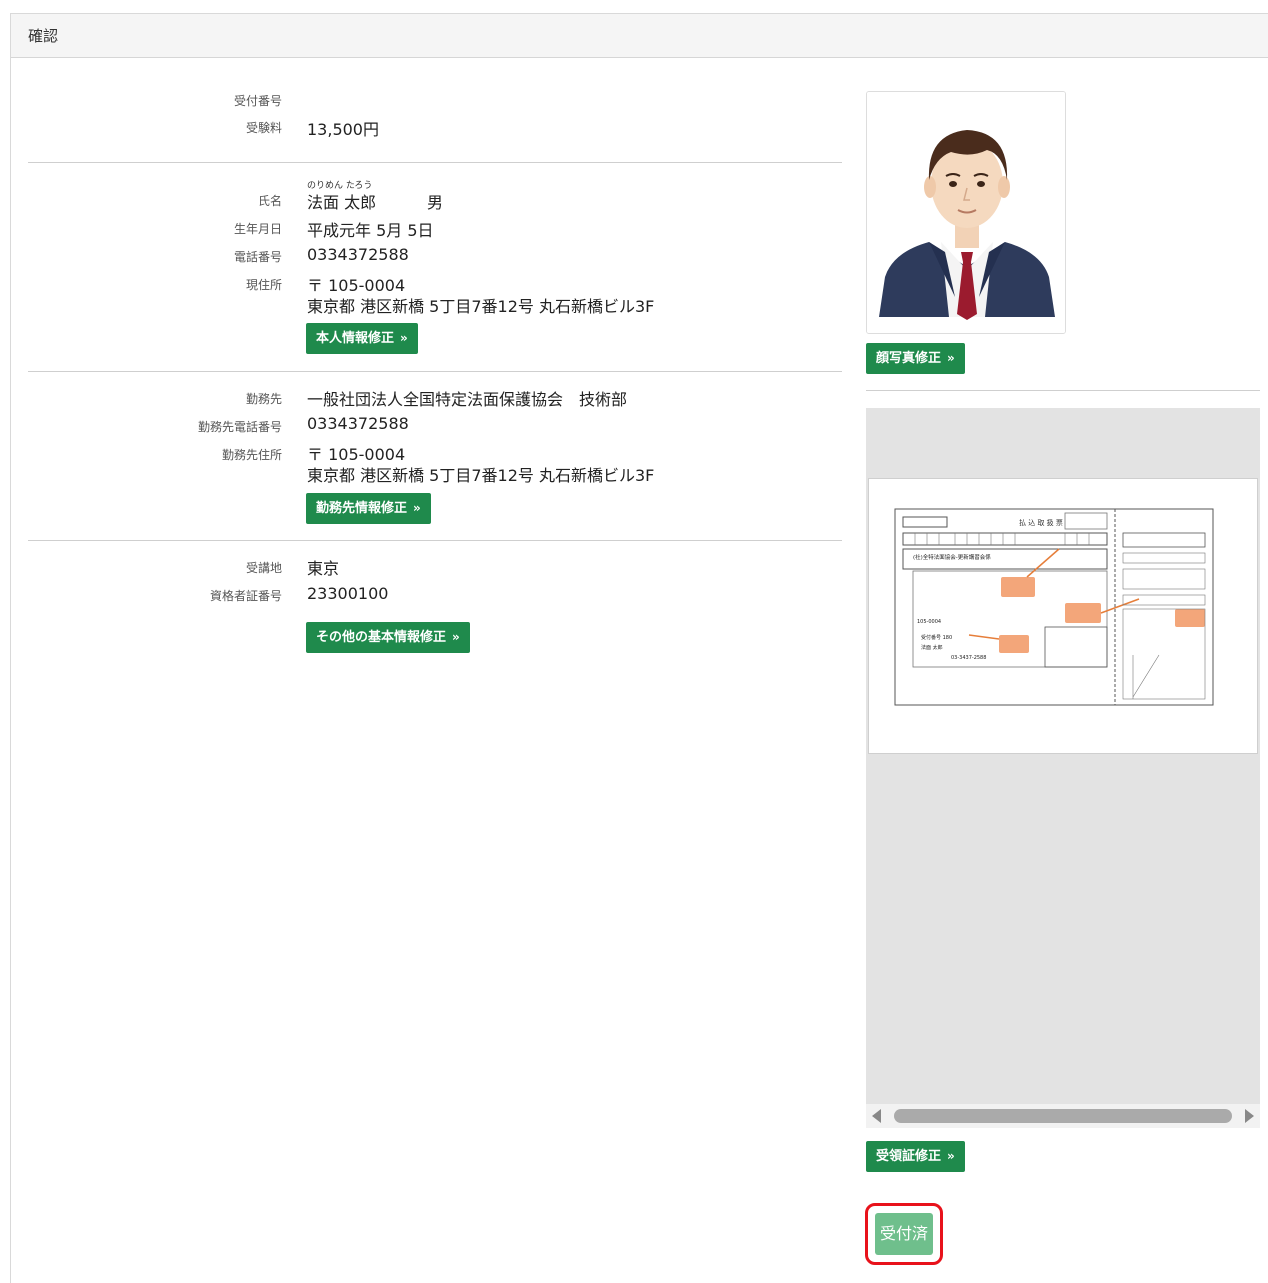 The image size is (1268, 1283). Describe the element at coordinates (355, 338) in the screenshot. I see `edit-personal-label: 本人情報修正` at that location.